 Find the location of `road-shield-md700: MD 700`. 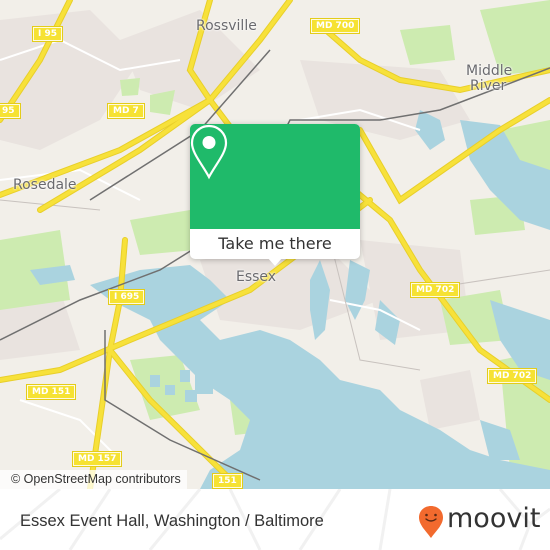

road-shield-md700: MD 700 is located at coordinates (335, 26).